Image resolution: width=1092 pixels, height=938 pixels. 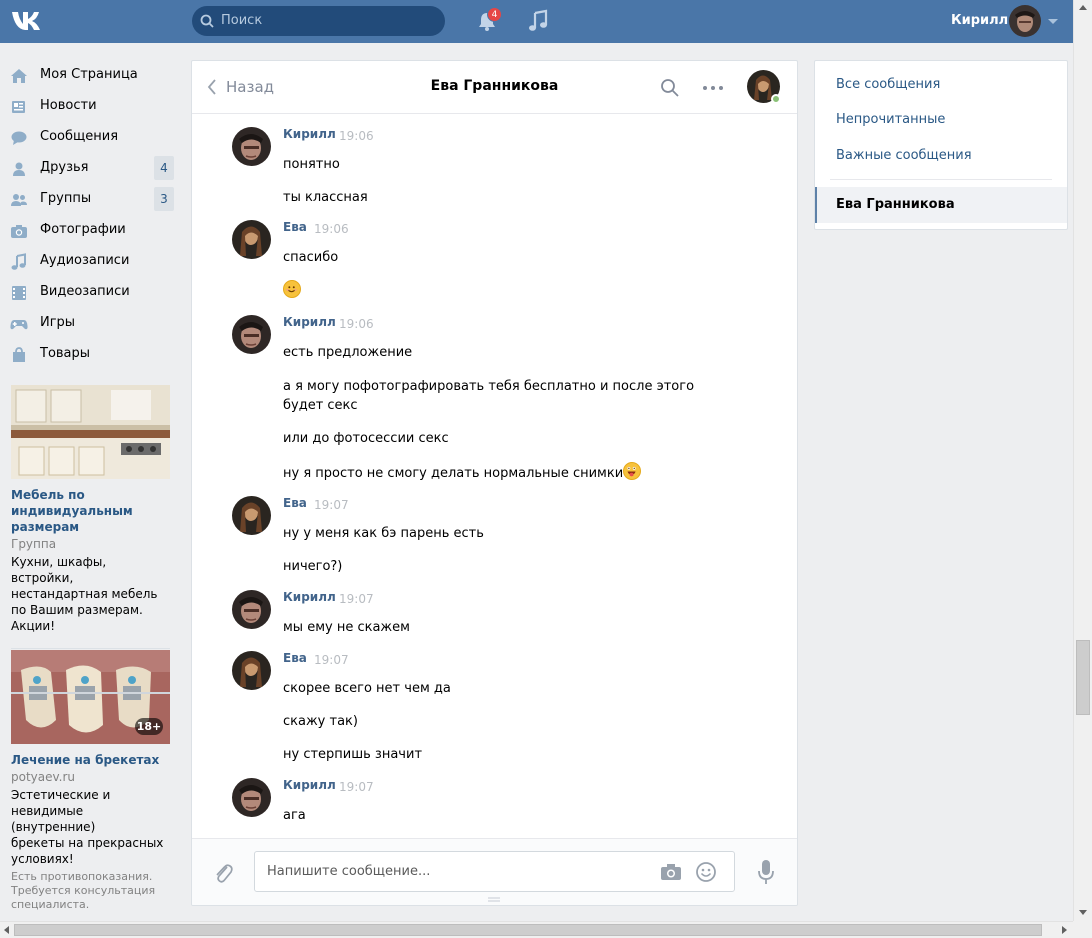 What do you see at coordinates (48, 495) in the screenshot?
I see `ad-title-line: Мебель по` at bounding box center [48, 495].